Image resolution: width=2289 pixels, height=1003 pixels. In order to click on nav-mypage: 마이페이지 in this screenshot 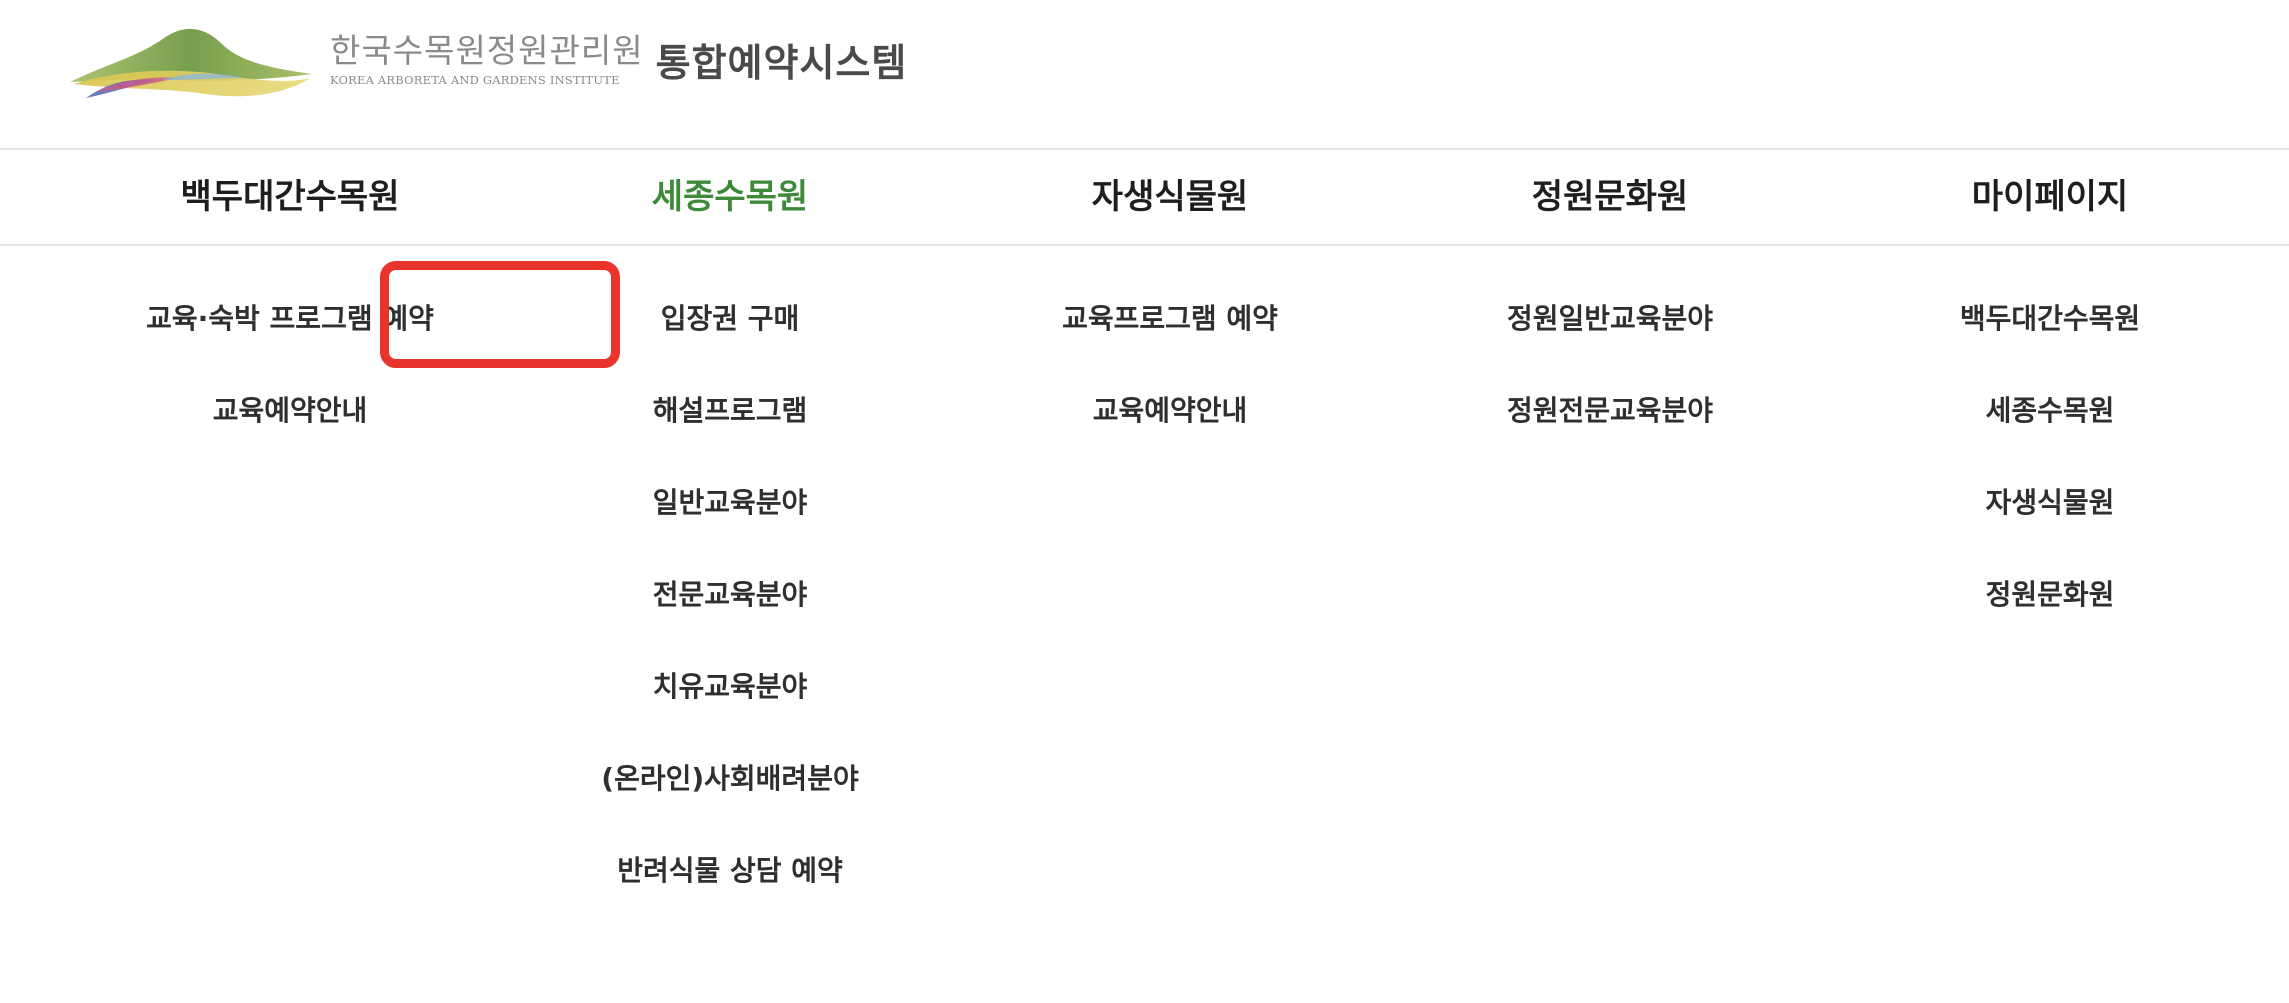, I will do `click(2050, 197)`.